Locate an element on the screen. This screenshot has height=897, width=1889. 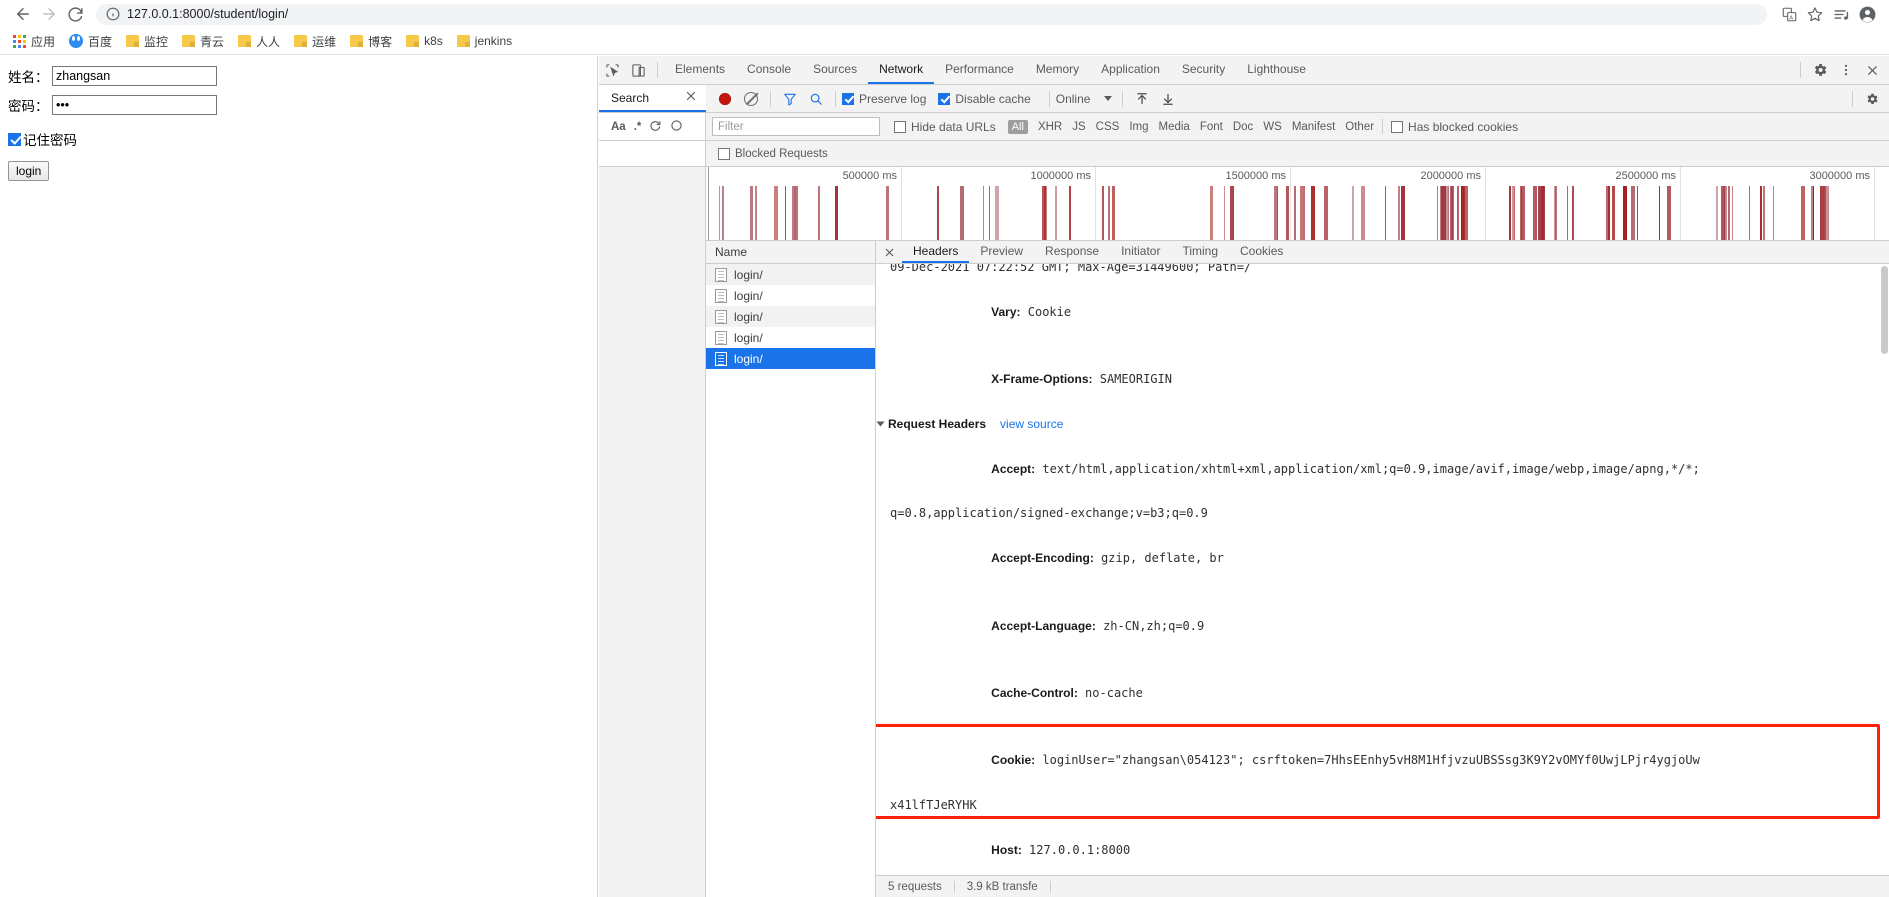
bookmark-folder-renren: 人人 is located at coordinates (259, 41).